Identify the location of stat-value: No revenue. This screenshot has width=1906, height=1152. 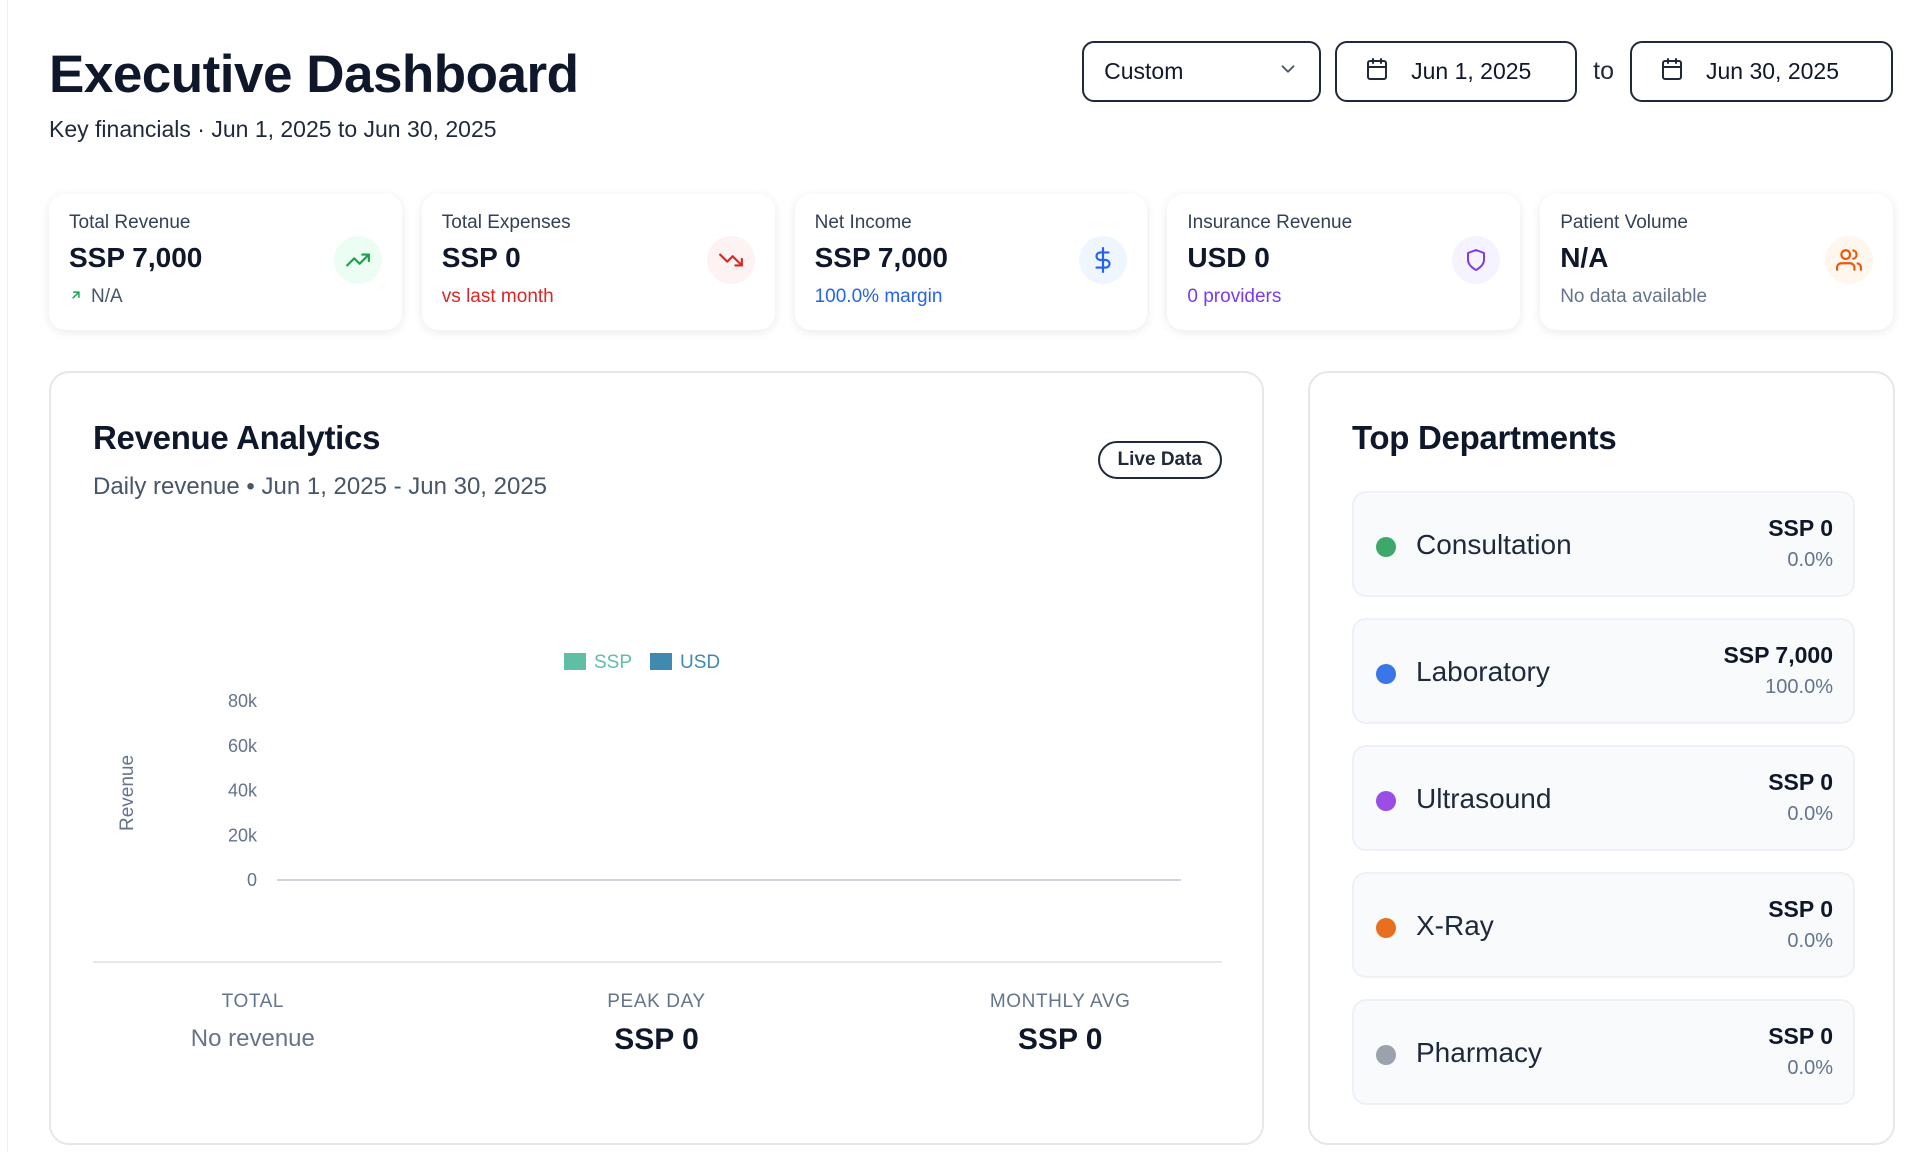
(252, 1038).